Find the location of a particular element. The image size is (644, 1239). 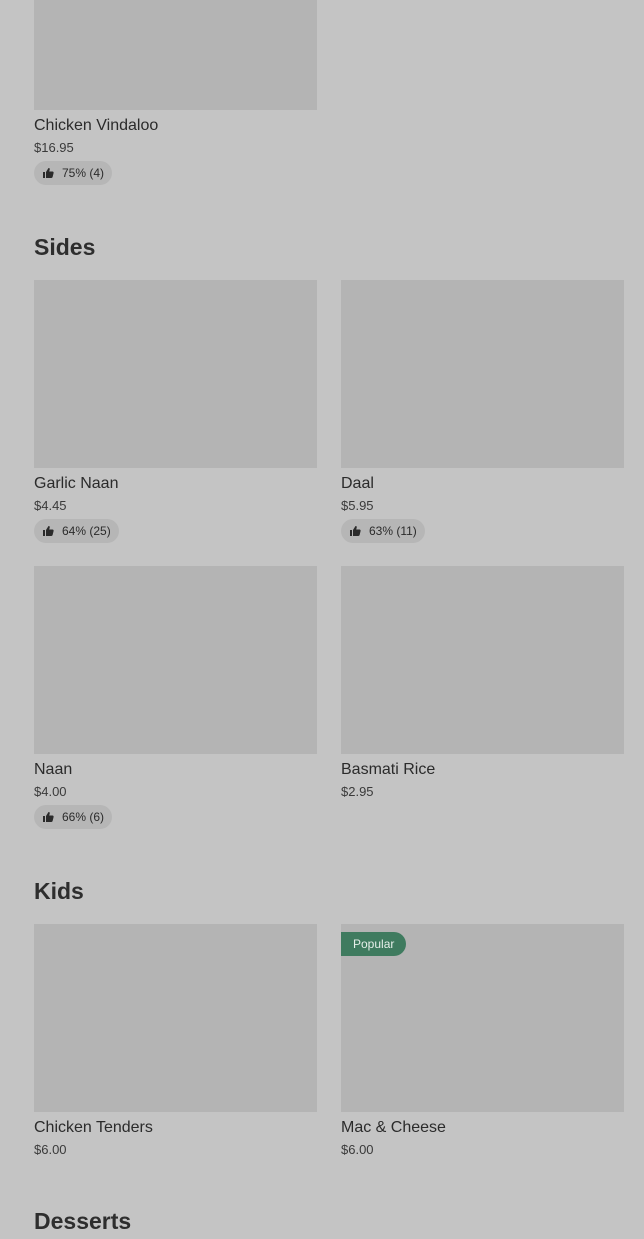

rating-pill: 75% (4) is located at coordinates (73, 173).